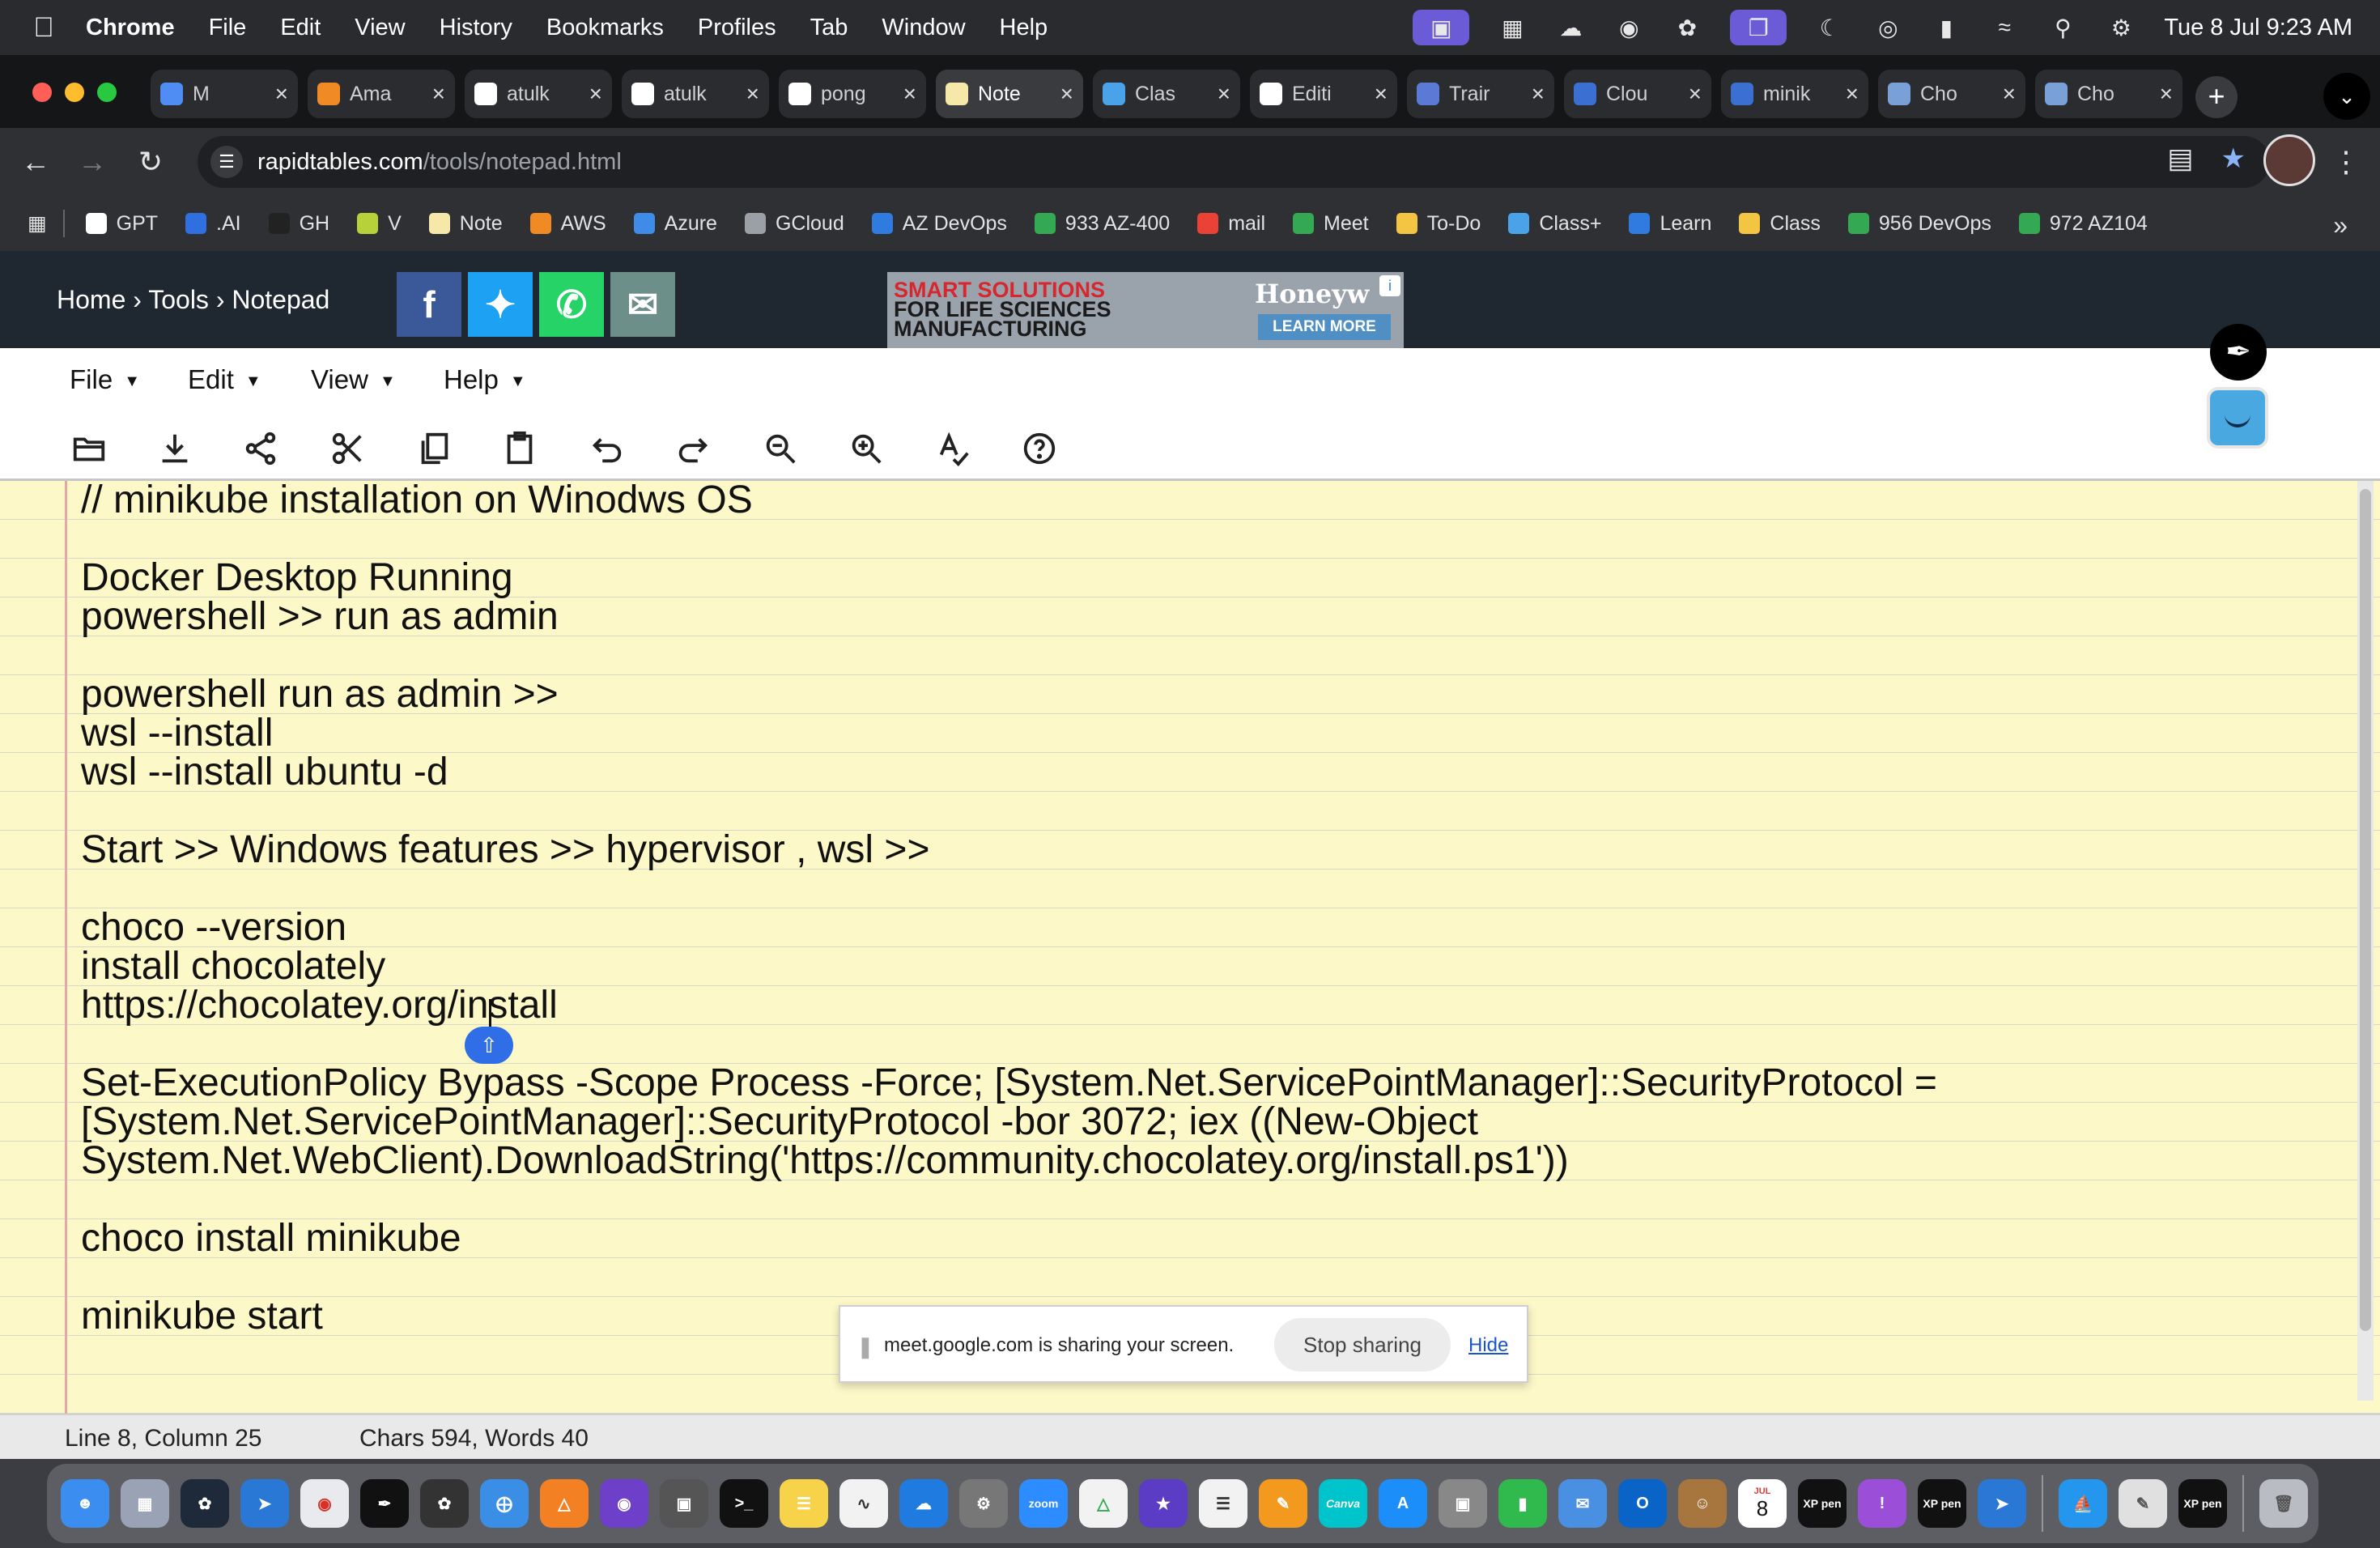  Describe the element at coordinates (2289, 160) in the screenshot. I see `profile-avatar` at that location.